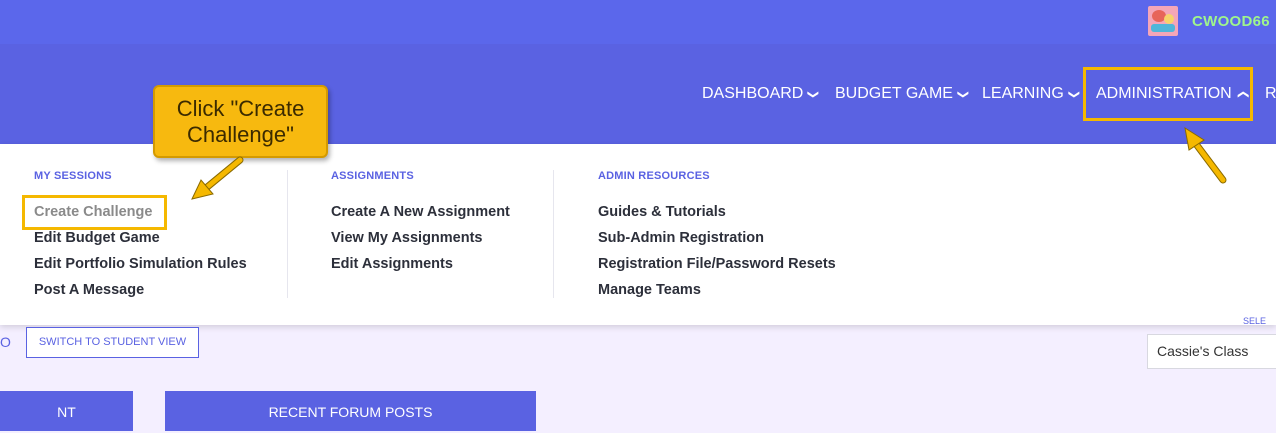 The height and width of the screenshot is (433, 1276). Describe the element at coordinates (1211, 351) in the screenshot. I see `class-select: Cassie's Class` at that location.